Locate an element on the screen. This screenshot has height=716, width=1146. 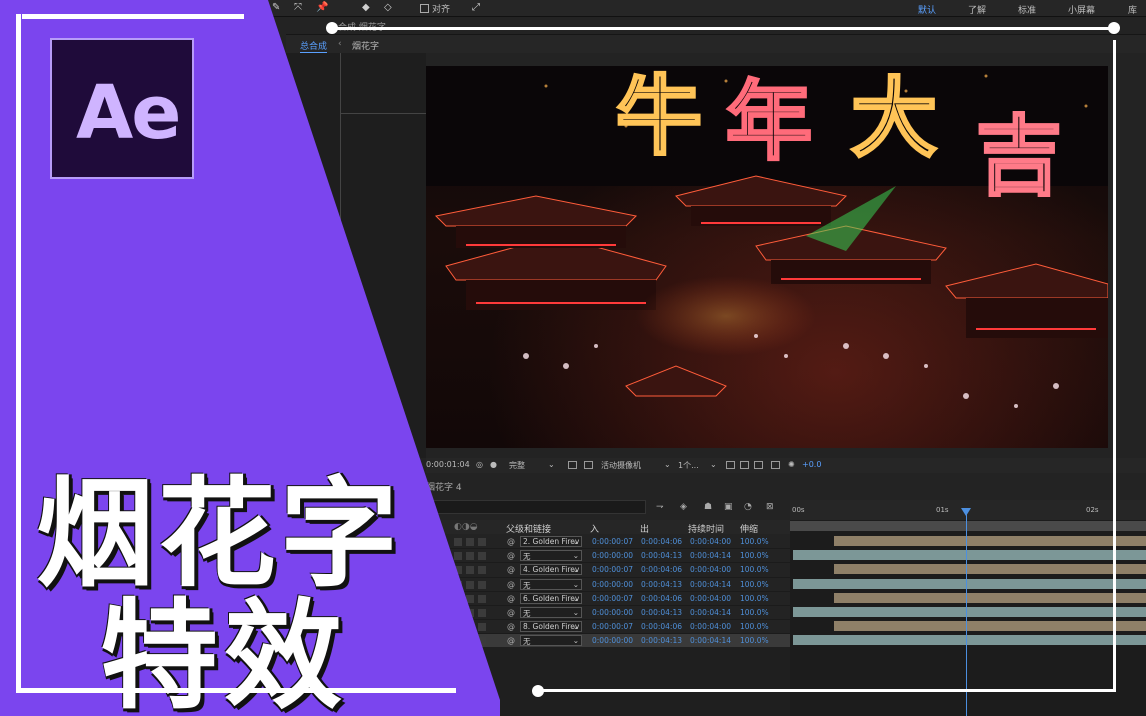
motion-blur-icon: ◈ is located at coordinates (683, 507).